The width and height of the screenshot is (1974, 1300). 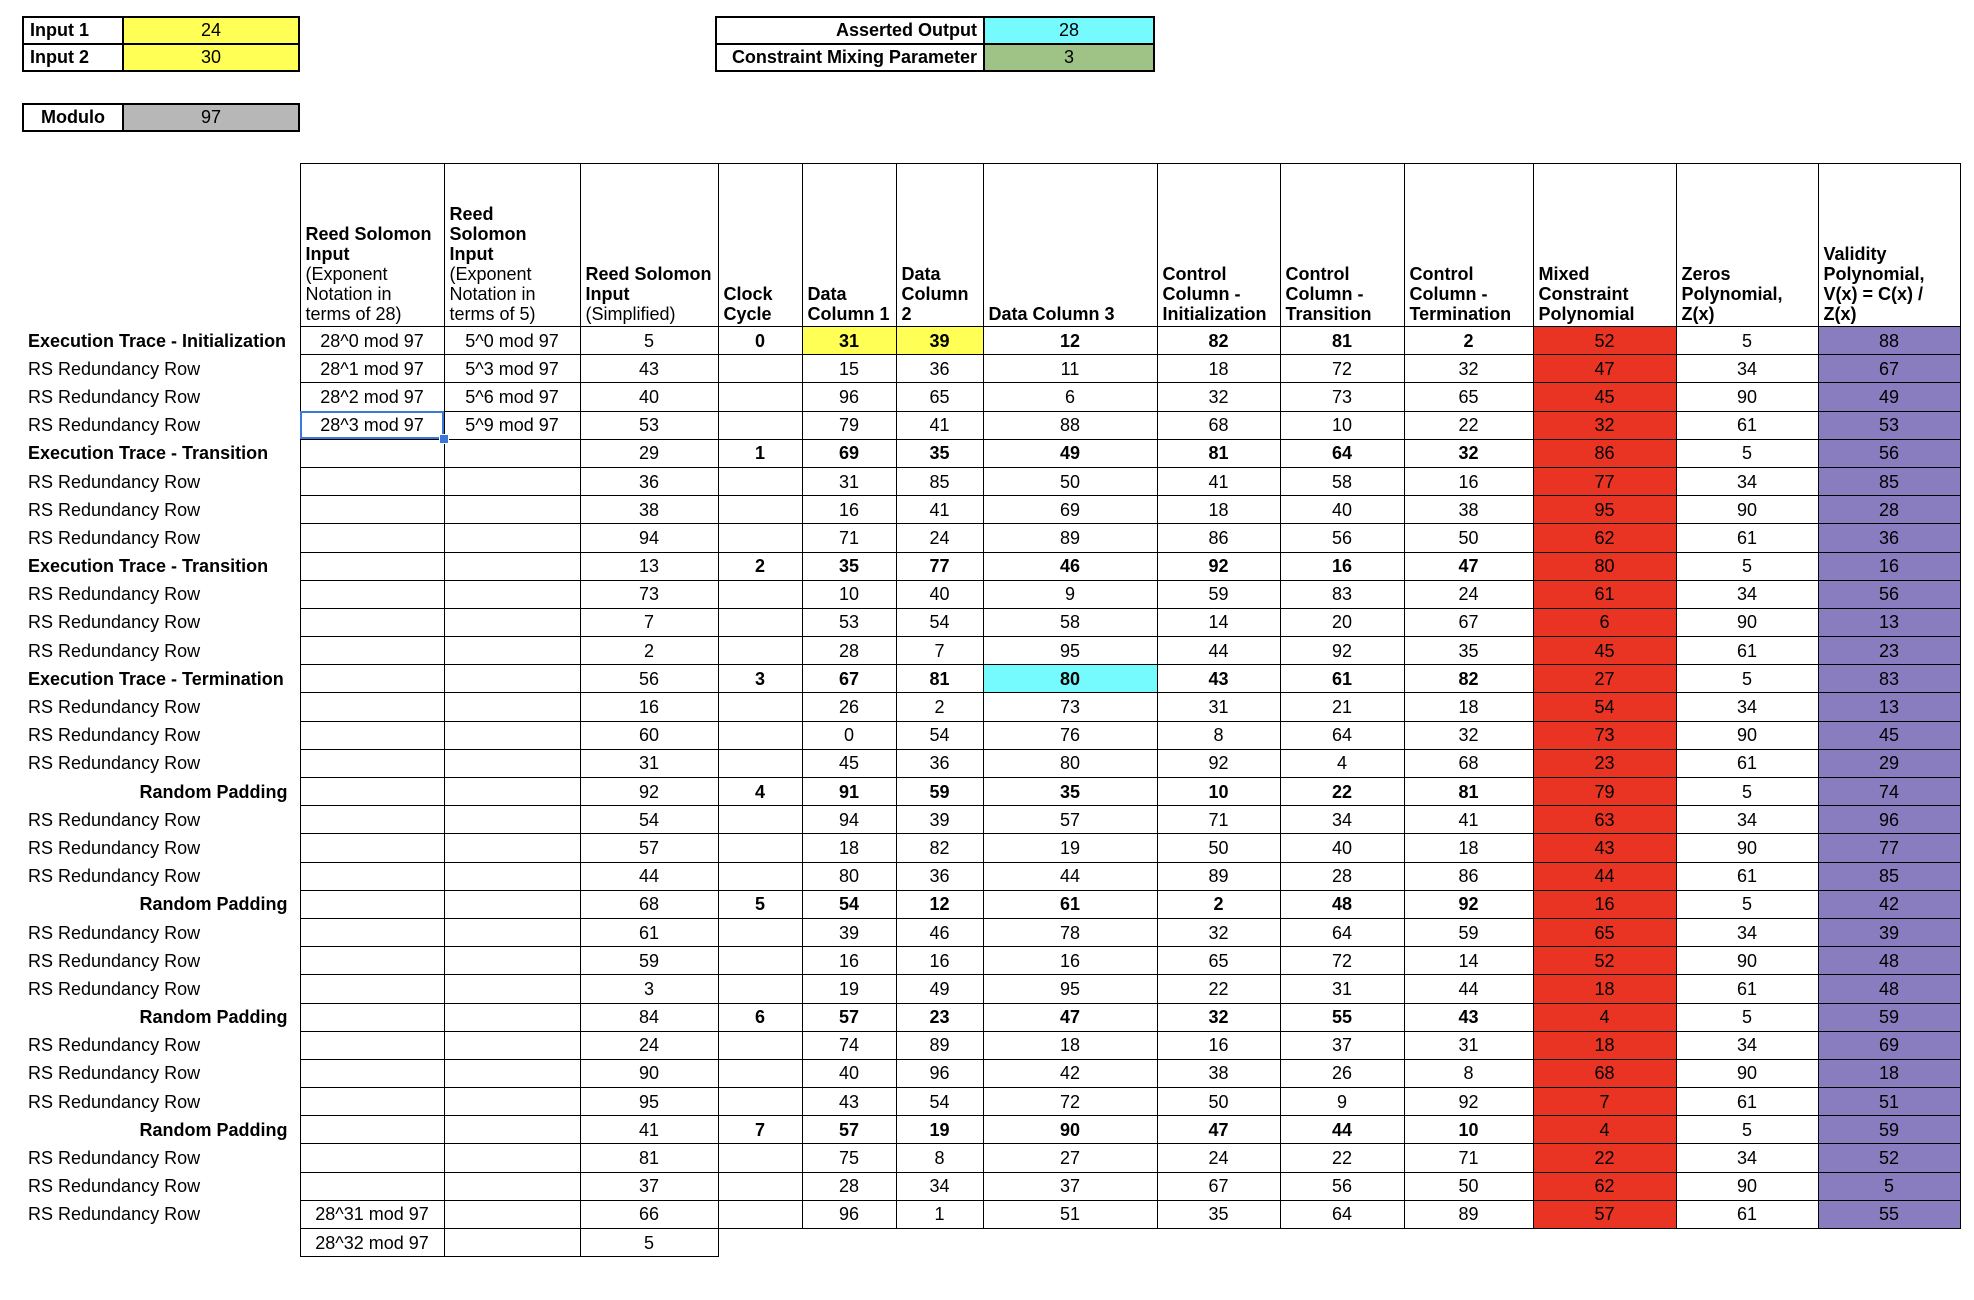 What do you see at coordinates (1468, 1214) in the screenshot?
I see `control-termination-cell: 89` at bounding box center [1468, 1214].